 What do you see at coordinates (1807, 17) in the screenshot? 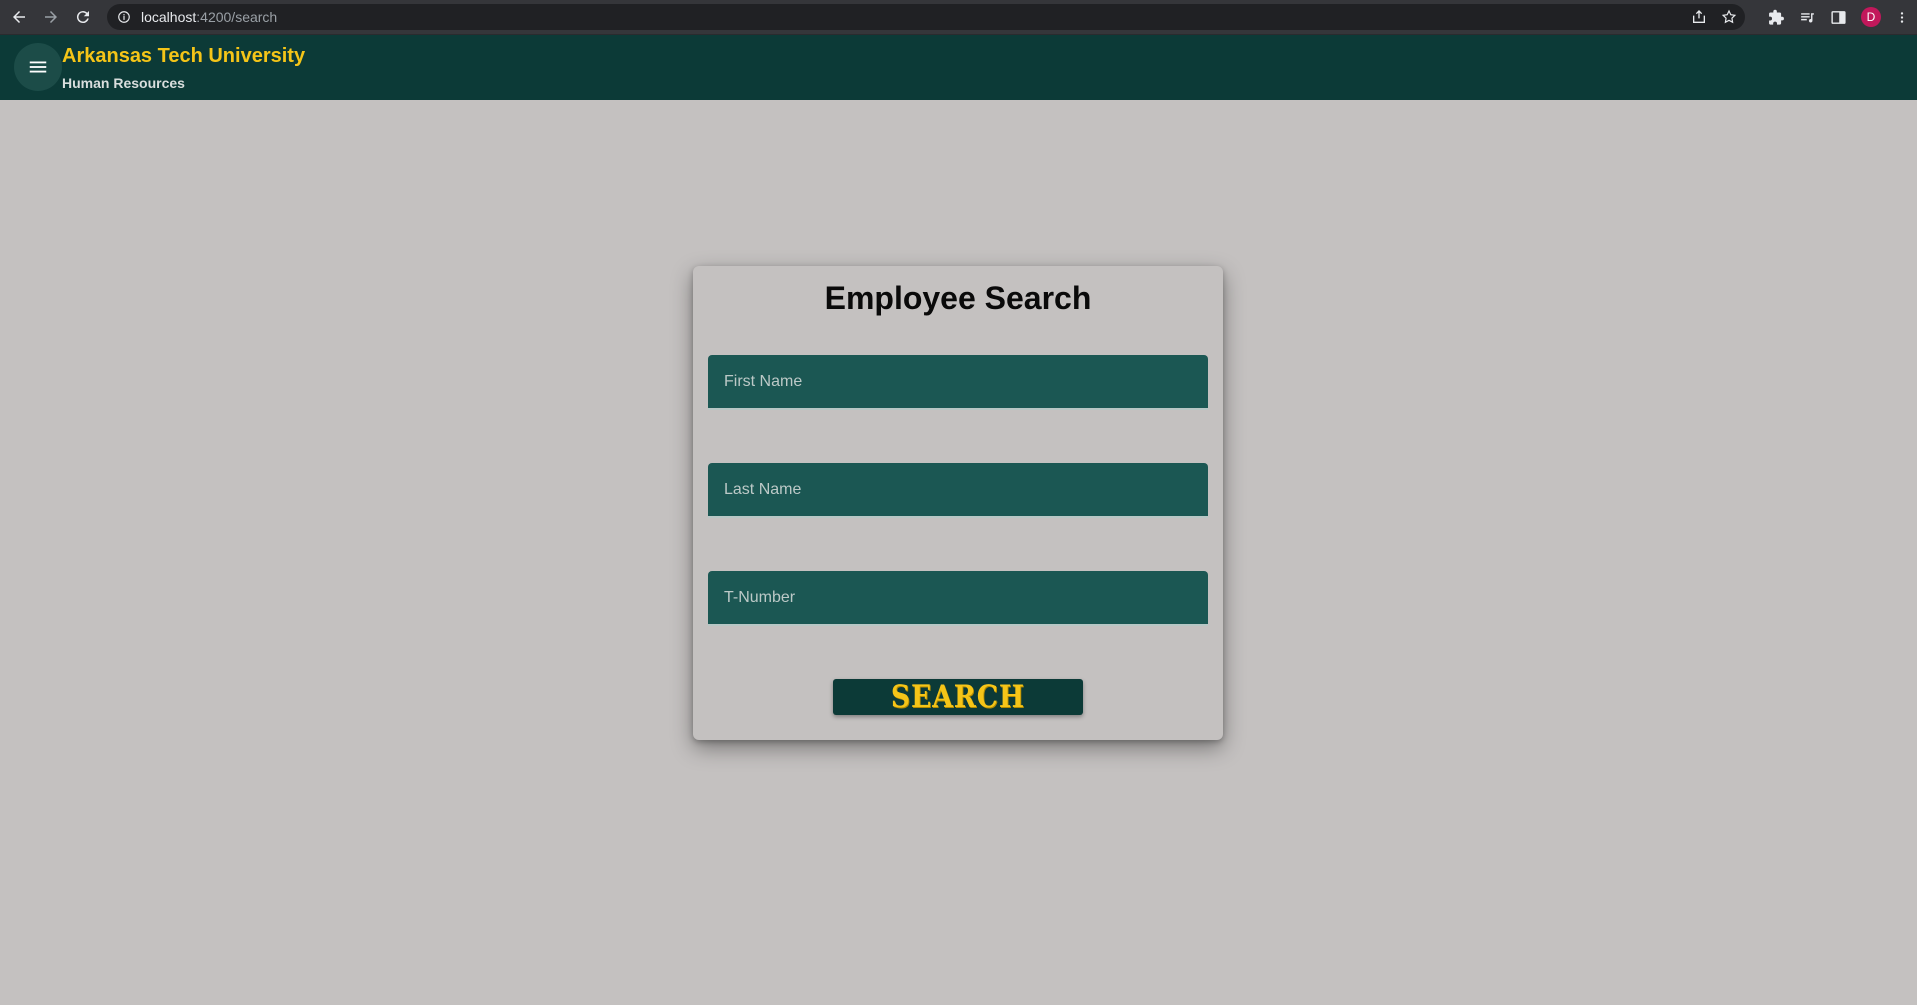
I see `media-queue-icon` at bounding box center [1807, 17].